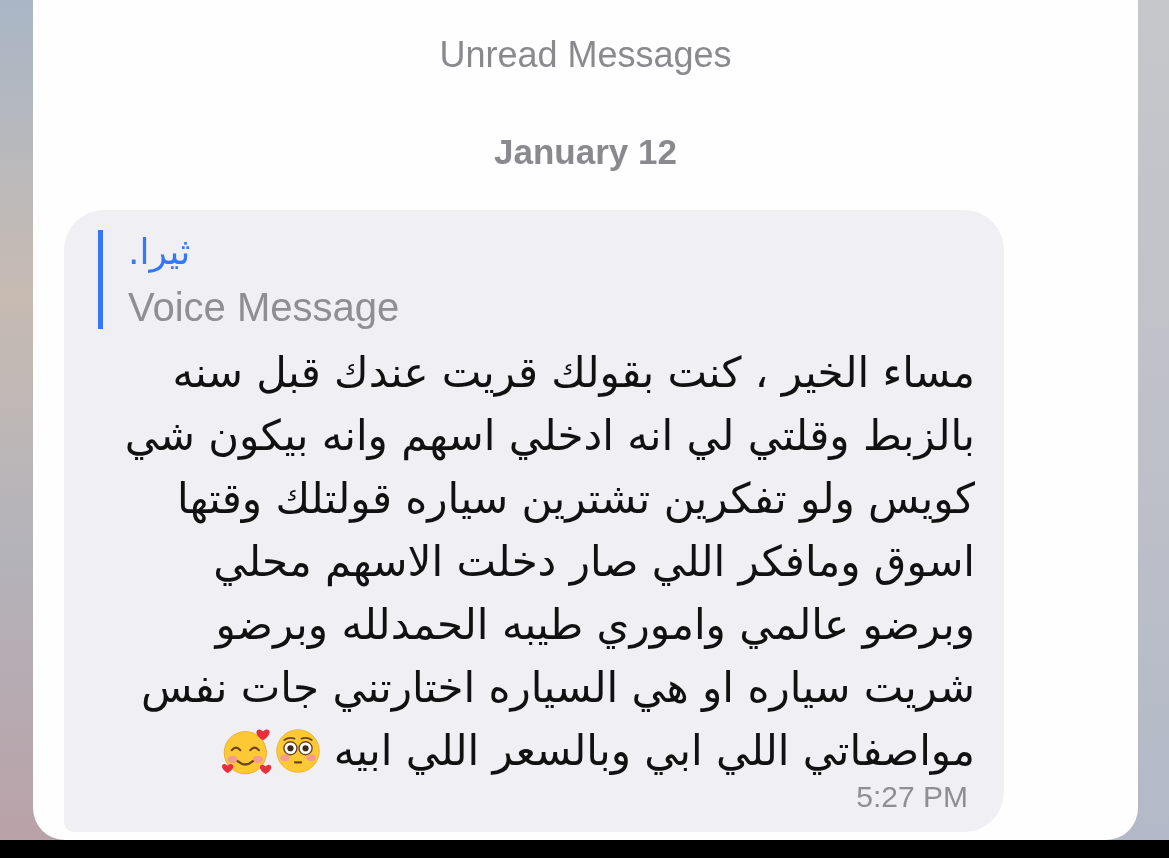 This screenshot has height=858, width=1169. What do you see at coordinates (654, 751) in the screenshot?
I see `message-line: مواصفاتي اللي ابي وبالسعر اللي ابيه` at bounding box center [654, 751].